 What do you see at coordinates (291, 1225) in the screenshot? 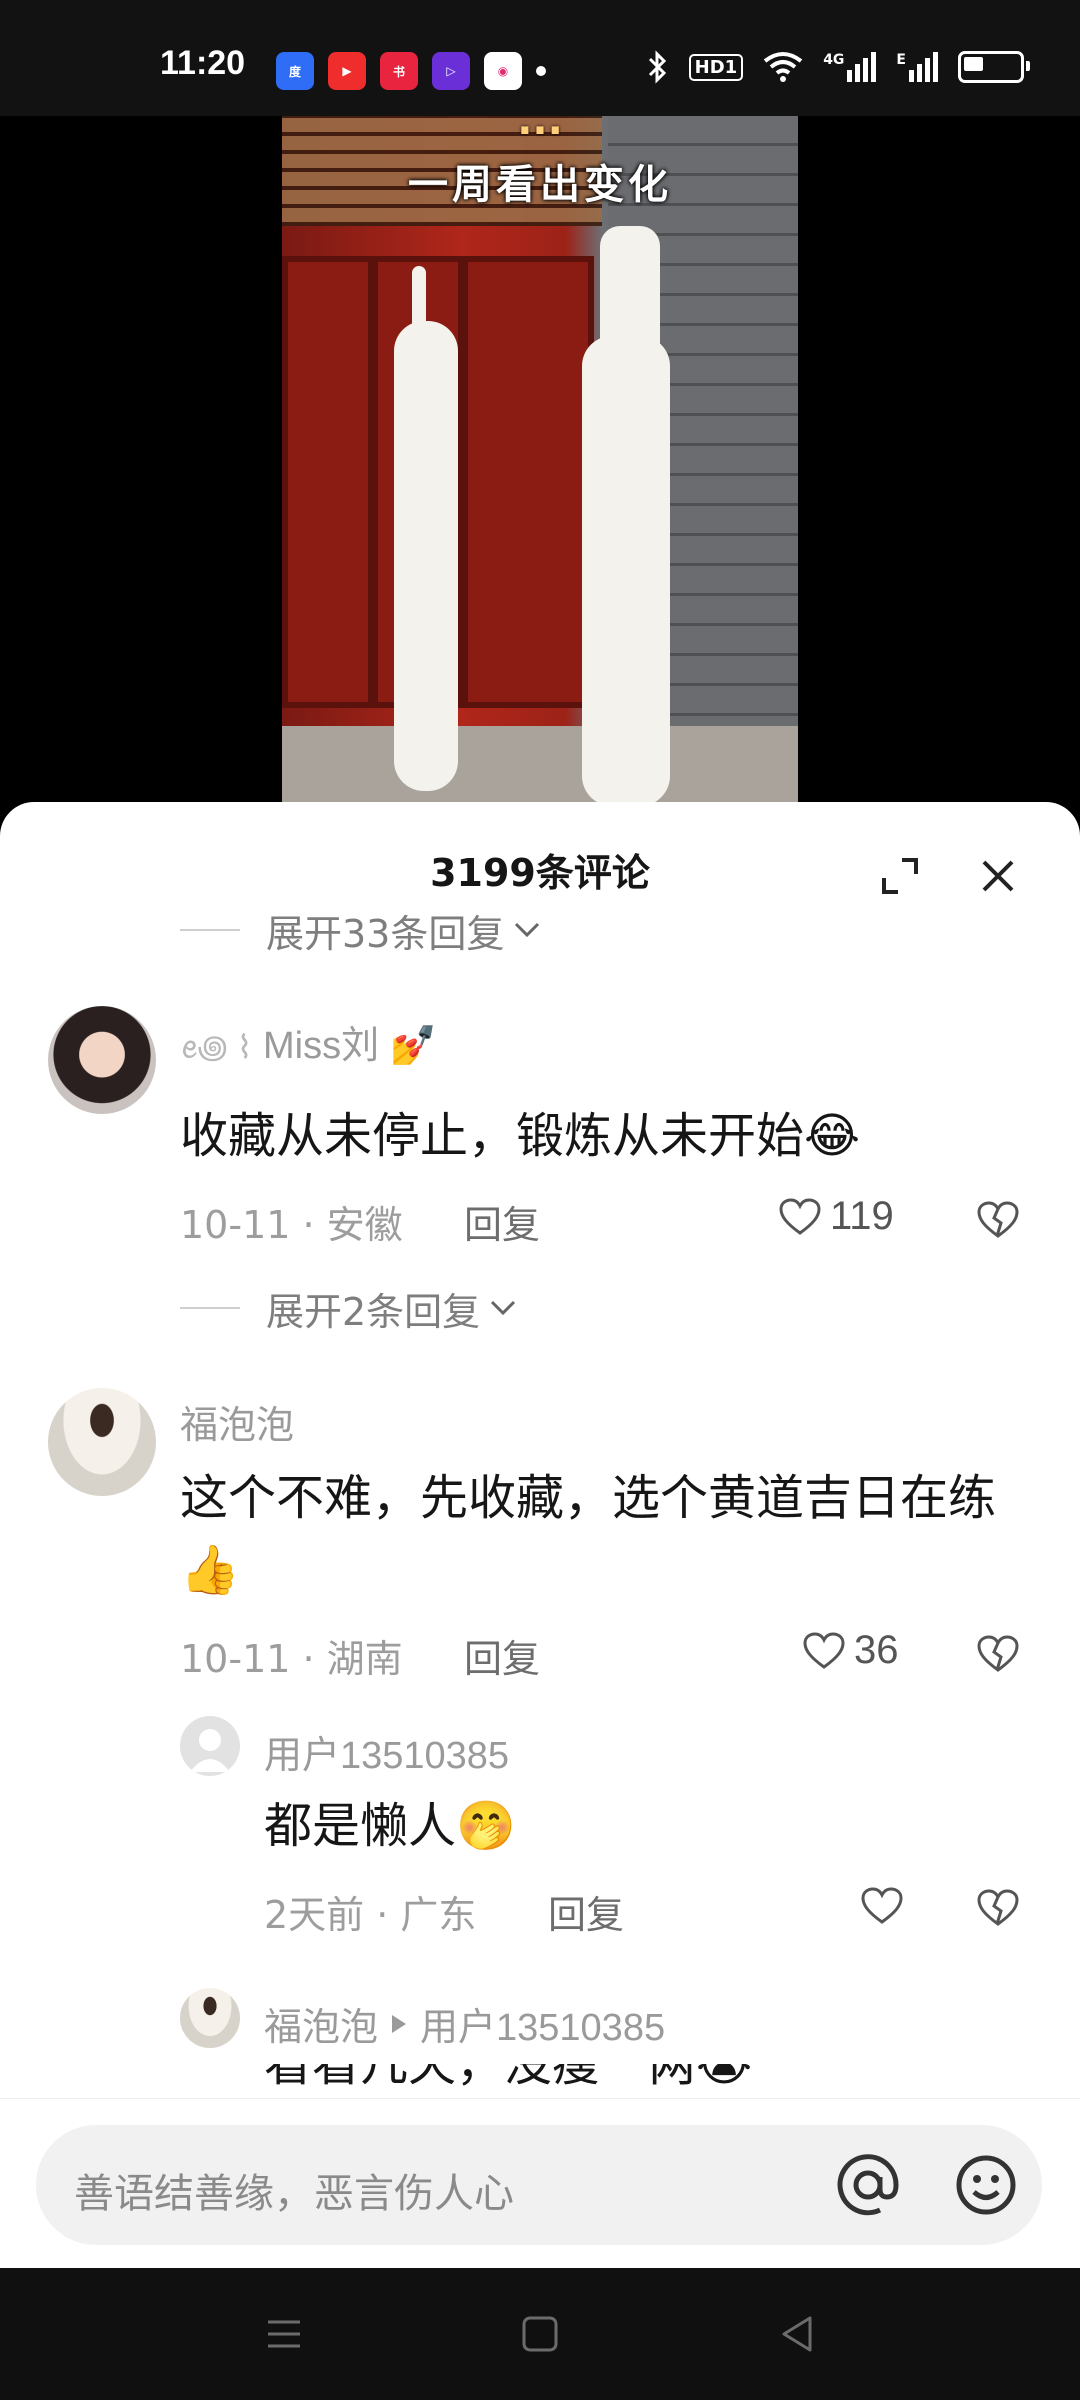
I see `comment-date-location: 10-11 · 安徽` at bounding box center [291, 1225].